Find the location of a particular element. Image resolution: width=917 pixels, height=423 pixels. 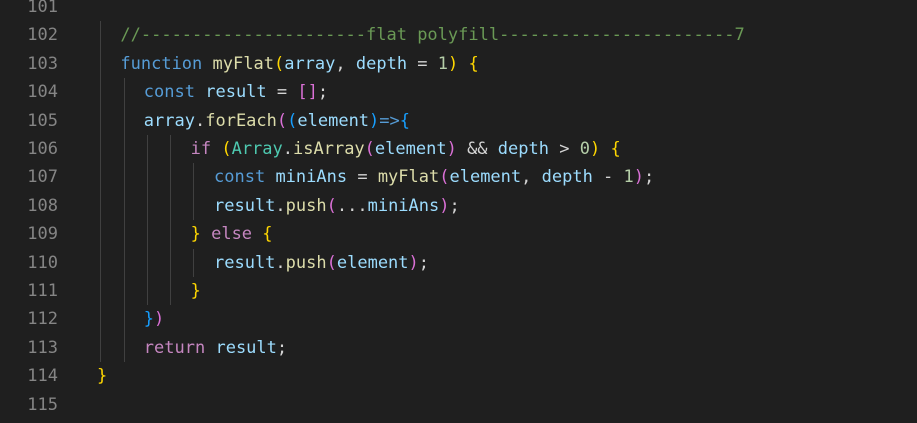

code-line: 108 result.push(...miniAns); is located at coordinates (458, 206).